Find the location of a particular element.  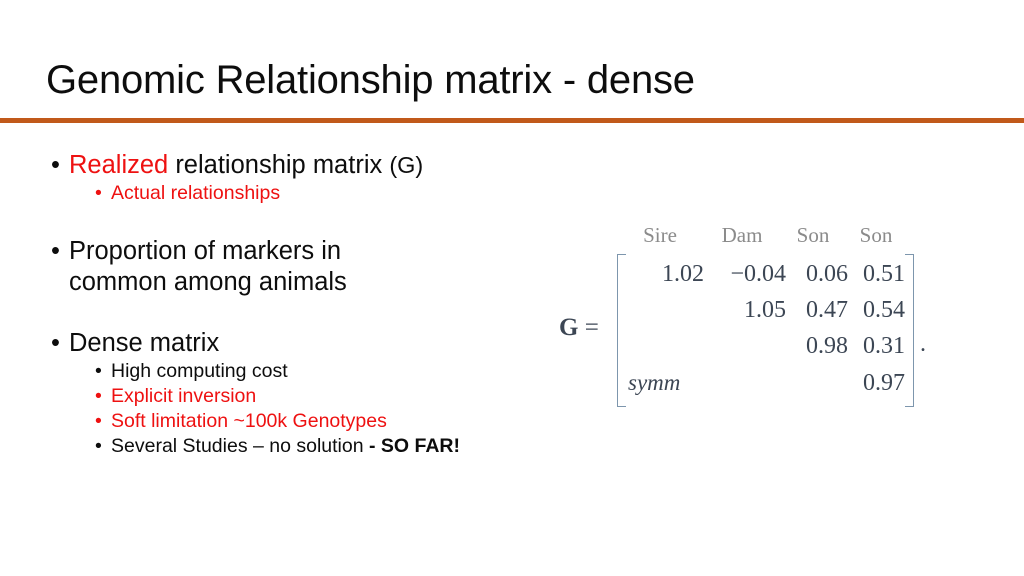

matrix-row: 1.02 −0.04 0.06 0.51 is located at coordinates (765, 276).